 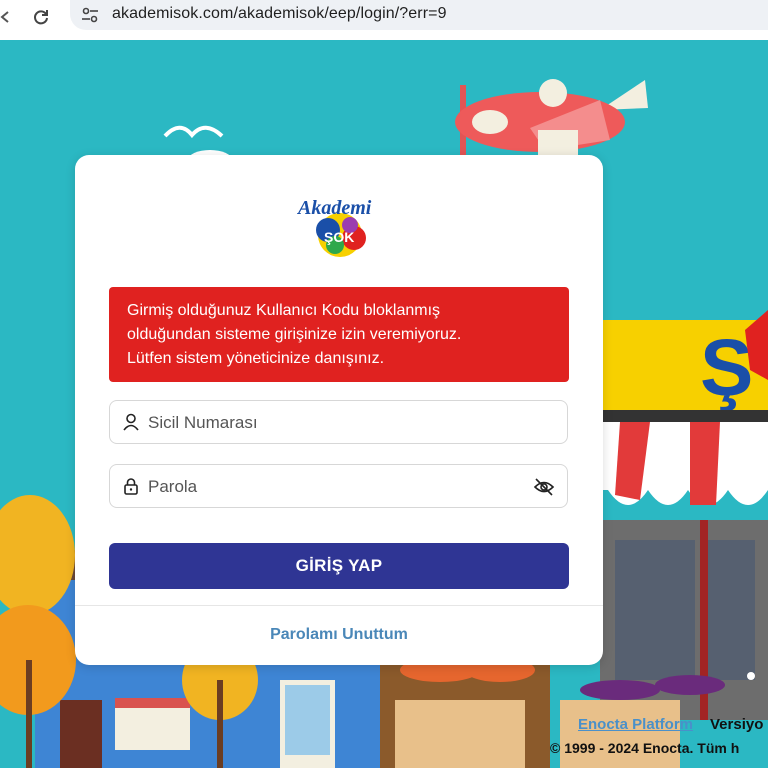 I want to click on site-info-icon, so click(x=90, y=15).